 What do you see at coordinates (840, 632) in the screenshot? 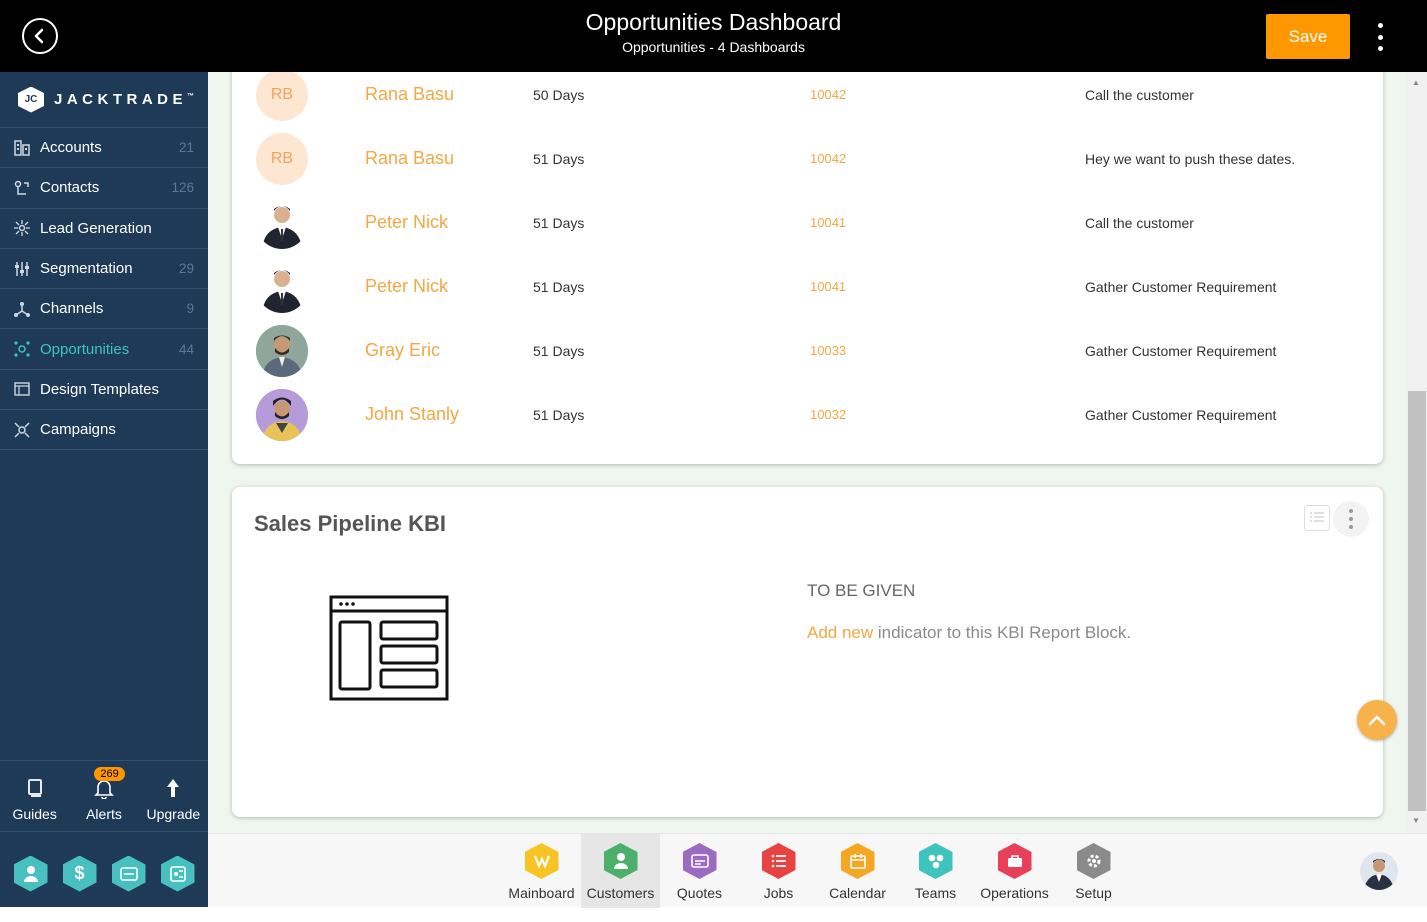
I see `add-new-link: Add new` at bounding box center [840, 632].